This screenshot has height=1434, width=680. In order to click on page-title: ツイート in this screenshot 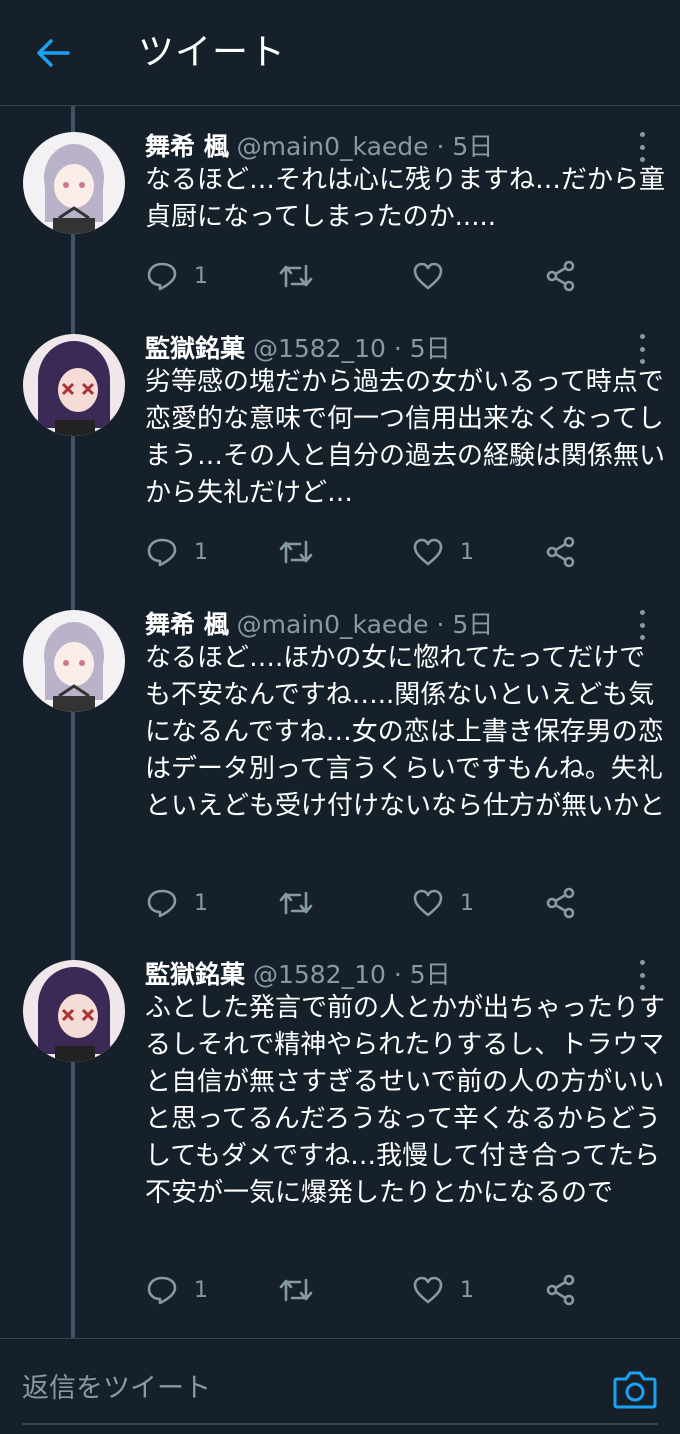, I will do `click(212, 52)`.